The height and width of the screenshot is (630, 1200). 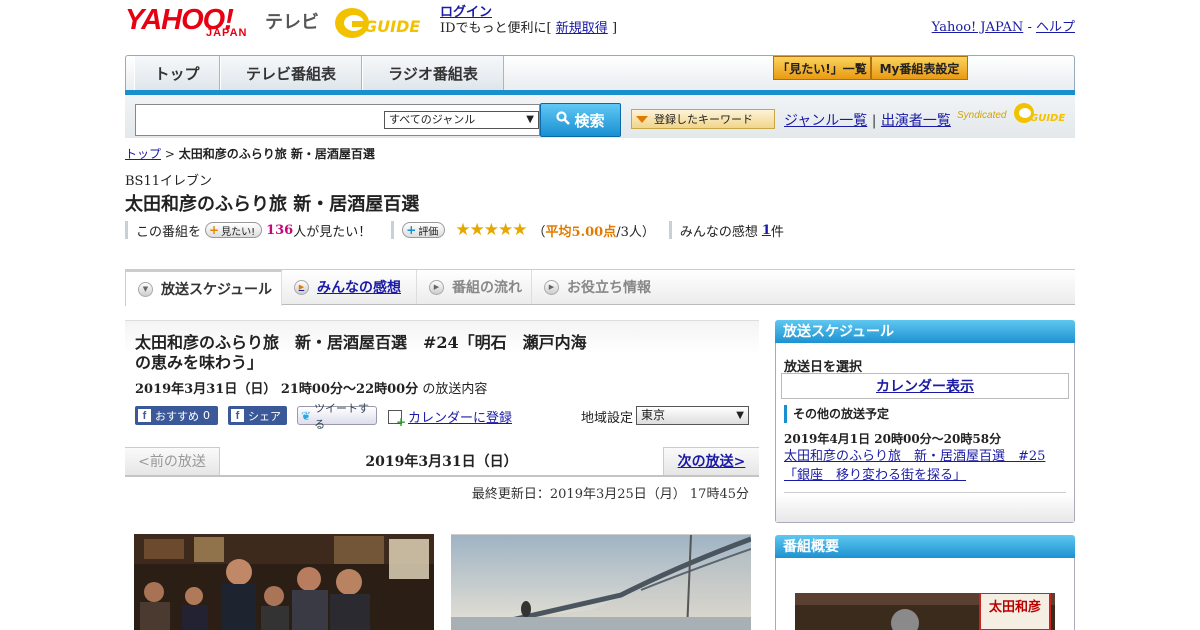 What do you see at coordinates (145, 289) in the screenshot?
I see `circle-arrow-icon: ▼` at bounding box center [145, 289].